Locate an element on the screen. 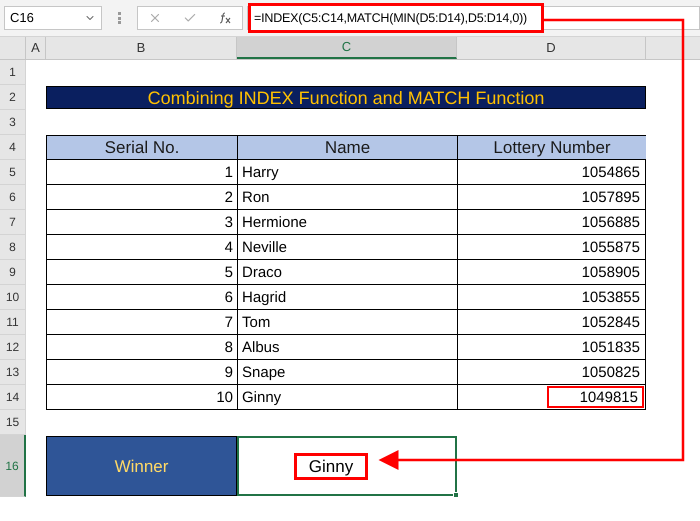  row-header: 5 is located at coordinates (13, 172).